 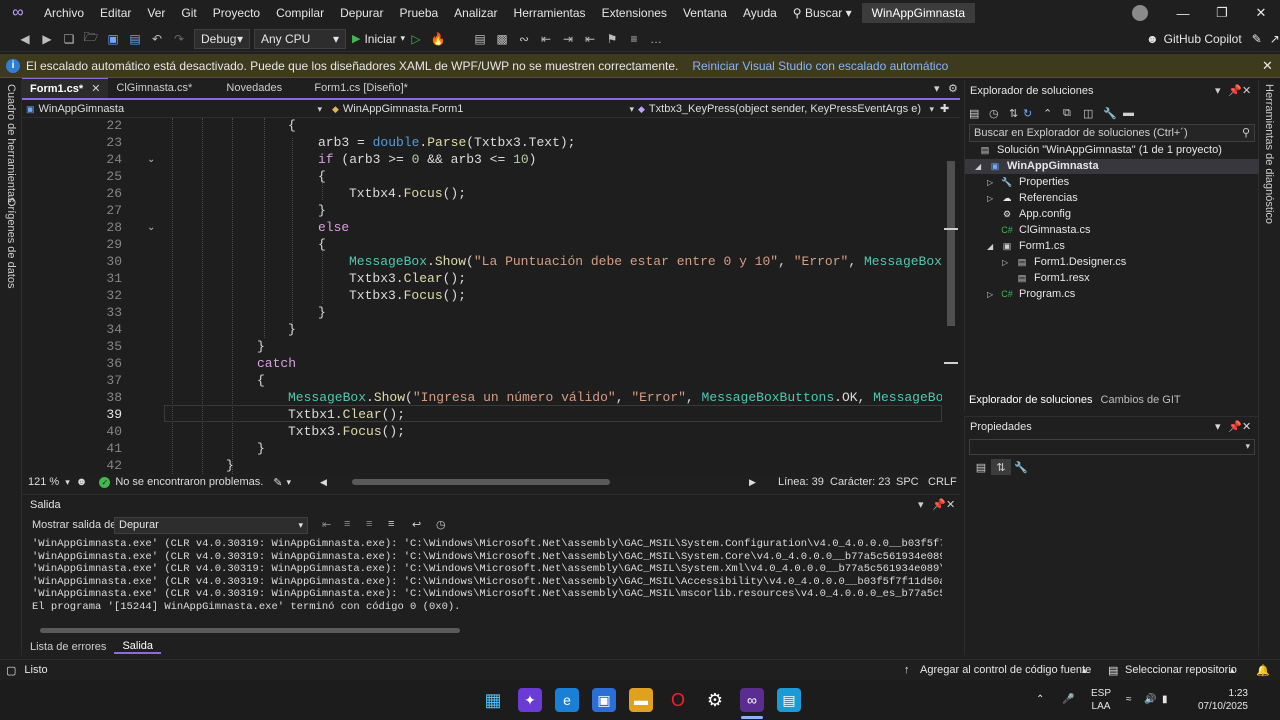 I want to click on maximize-button: ❐, so click(x=1222, y=13).